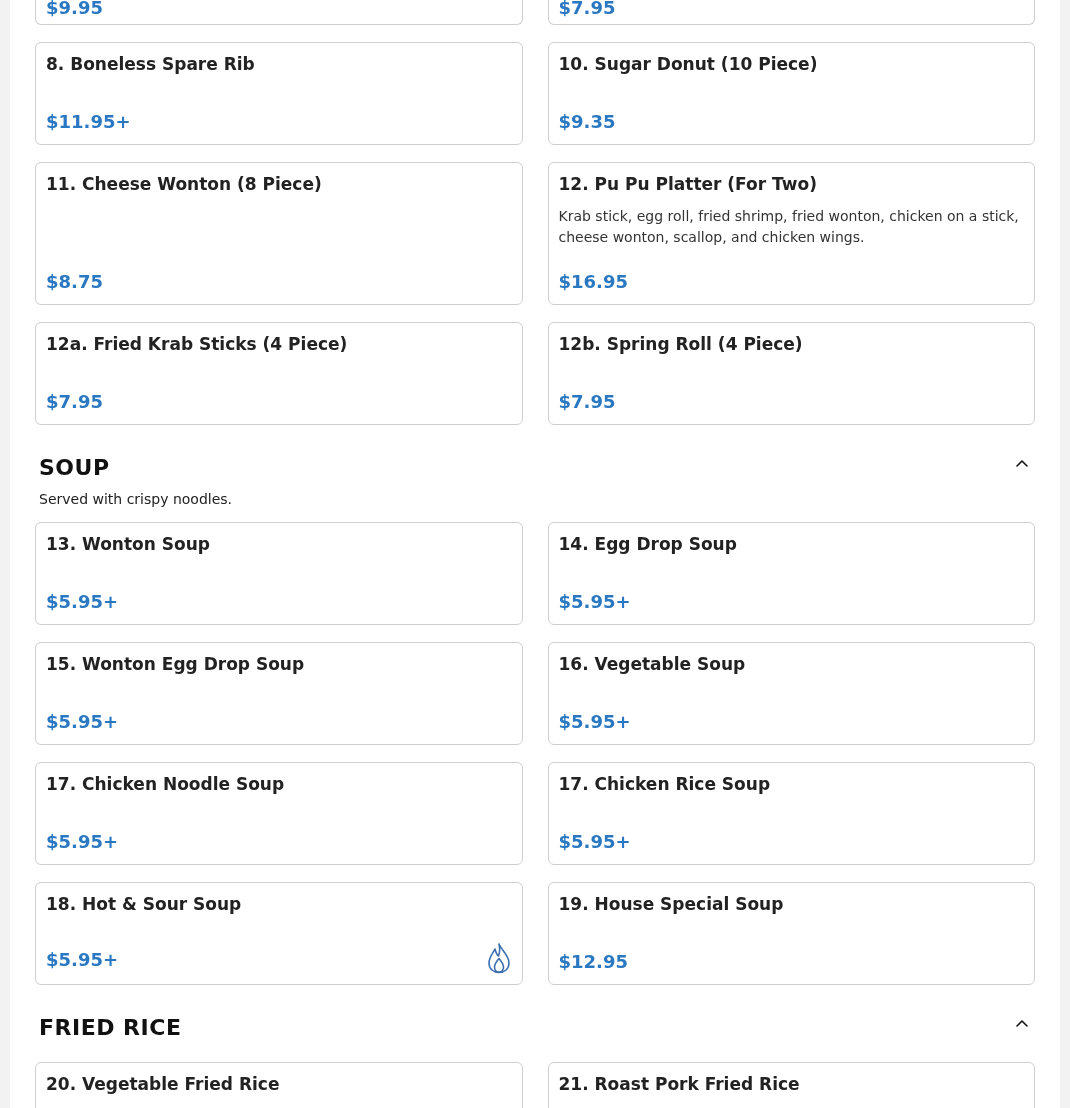 The width and height of the screenshot is (1070, 1108). What do you see at coordinates (593, 962) in the screenshot?
I see `item-price: $12.95` at bounding box center [593, 962].